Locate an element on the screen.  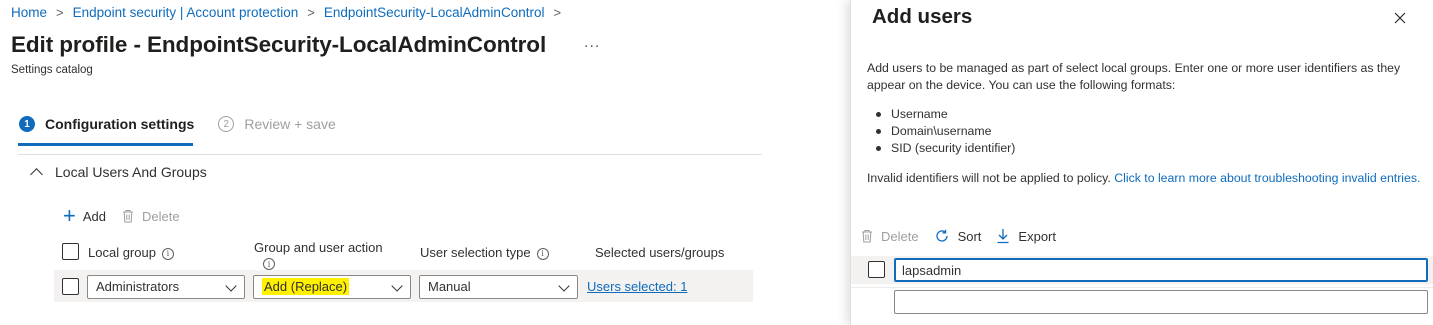
step-label: Review + save is located at coordinates (290, 124).